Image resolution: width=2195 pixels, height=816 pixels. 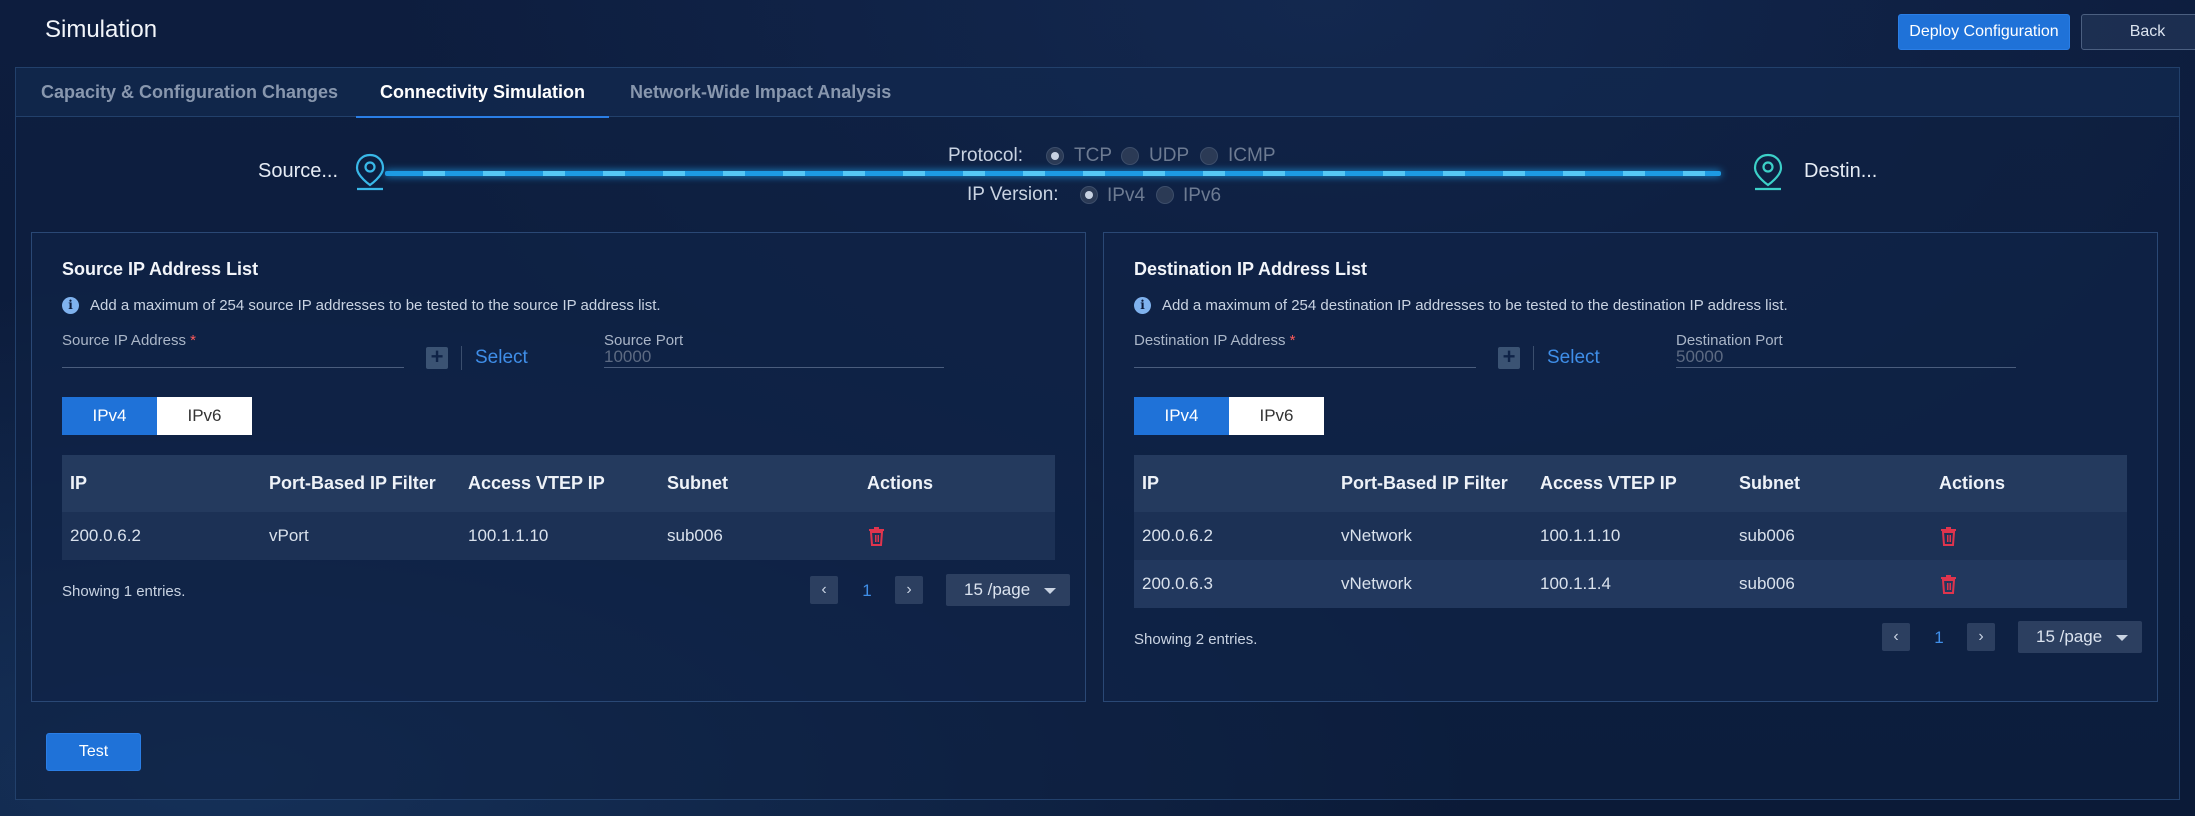 I want to click on ip-version-radio-ipv4, so click(x=1089, y=195).